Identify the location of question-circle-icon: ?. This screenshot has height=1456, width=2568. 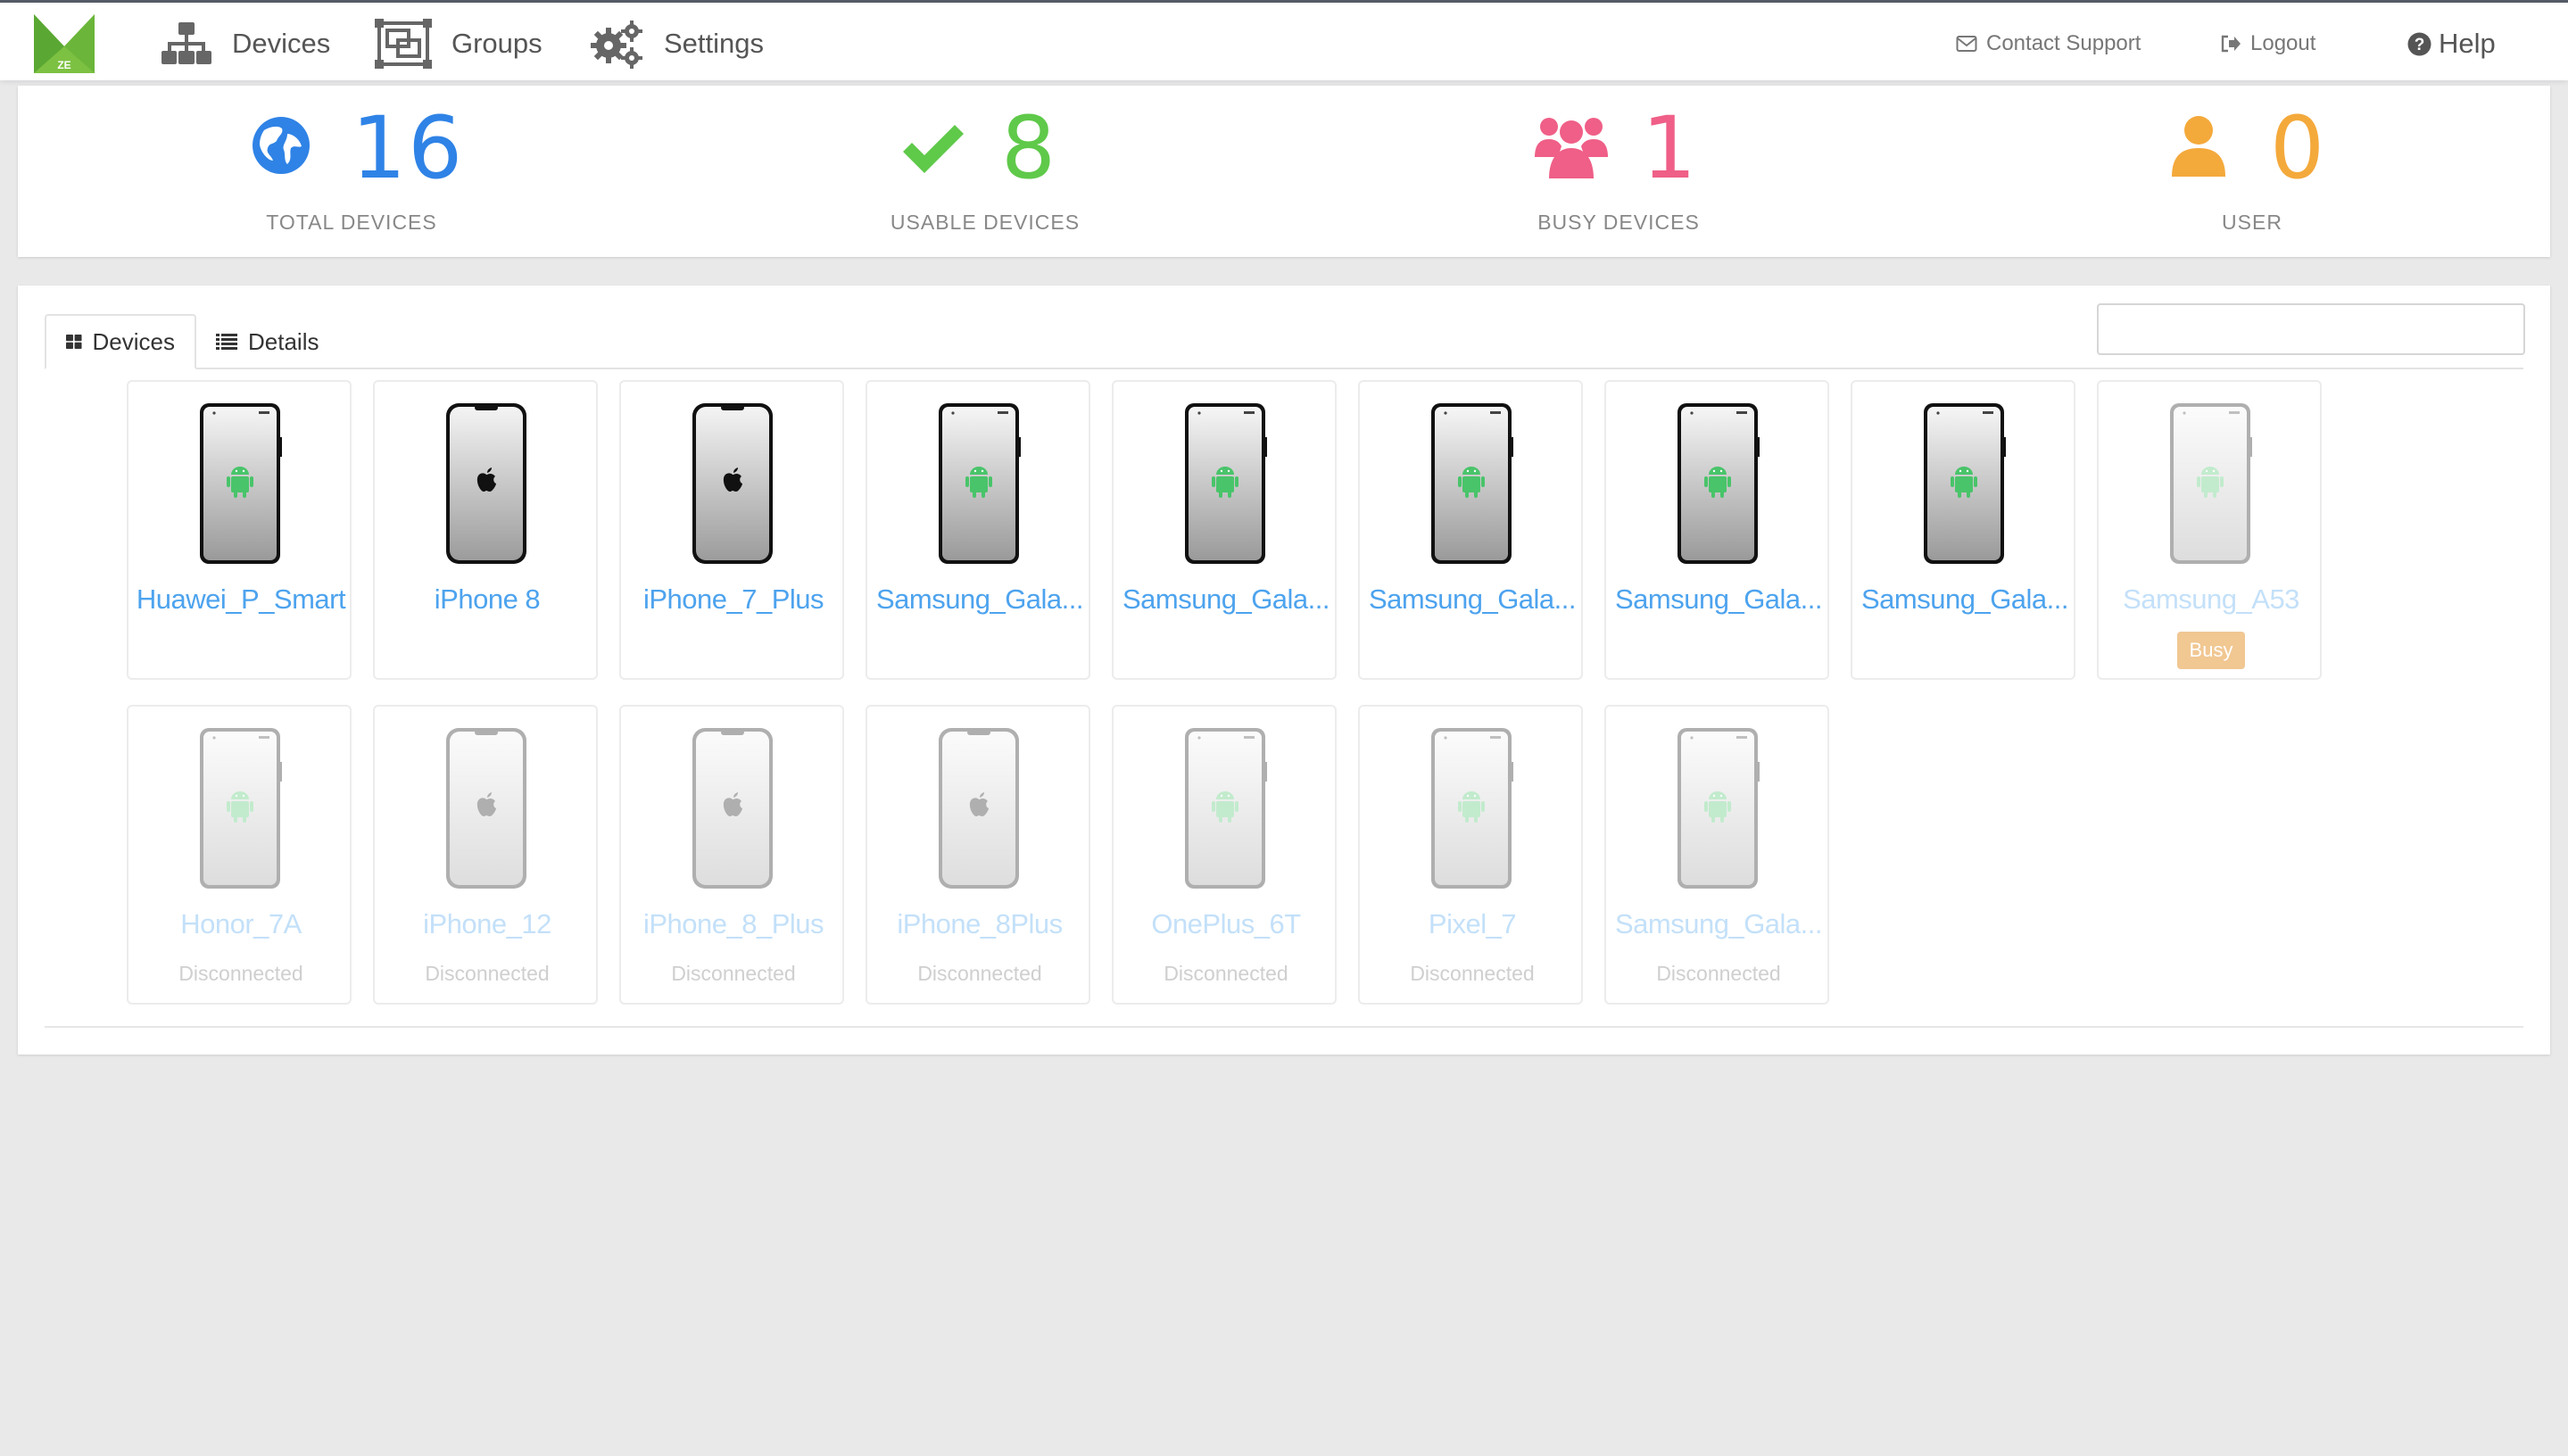
(2419, 43).